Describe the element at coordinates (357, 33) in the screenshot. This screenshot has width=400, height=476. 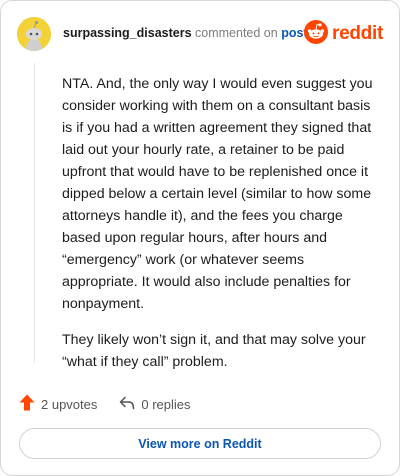
I see `reddit-wordmark: reddit` at that location.